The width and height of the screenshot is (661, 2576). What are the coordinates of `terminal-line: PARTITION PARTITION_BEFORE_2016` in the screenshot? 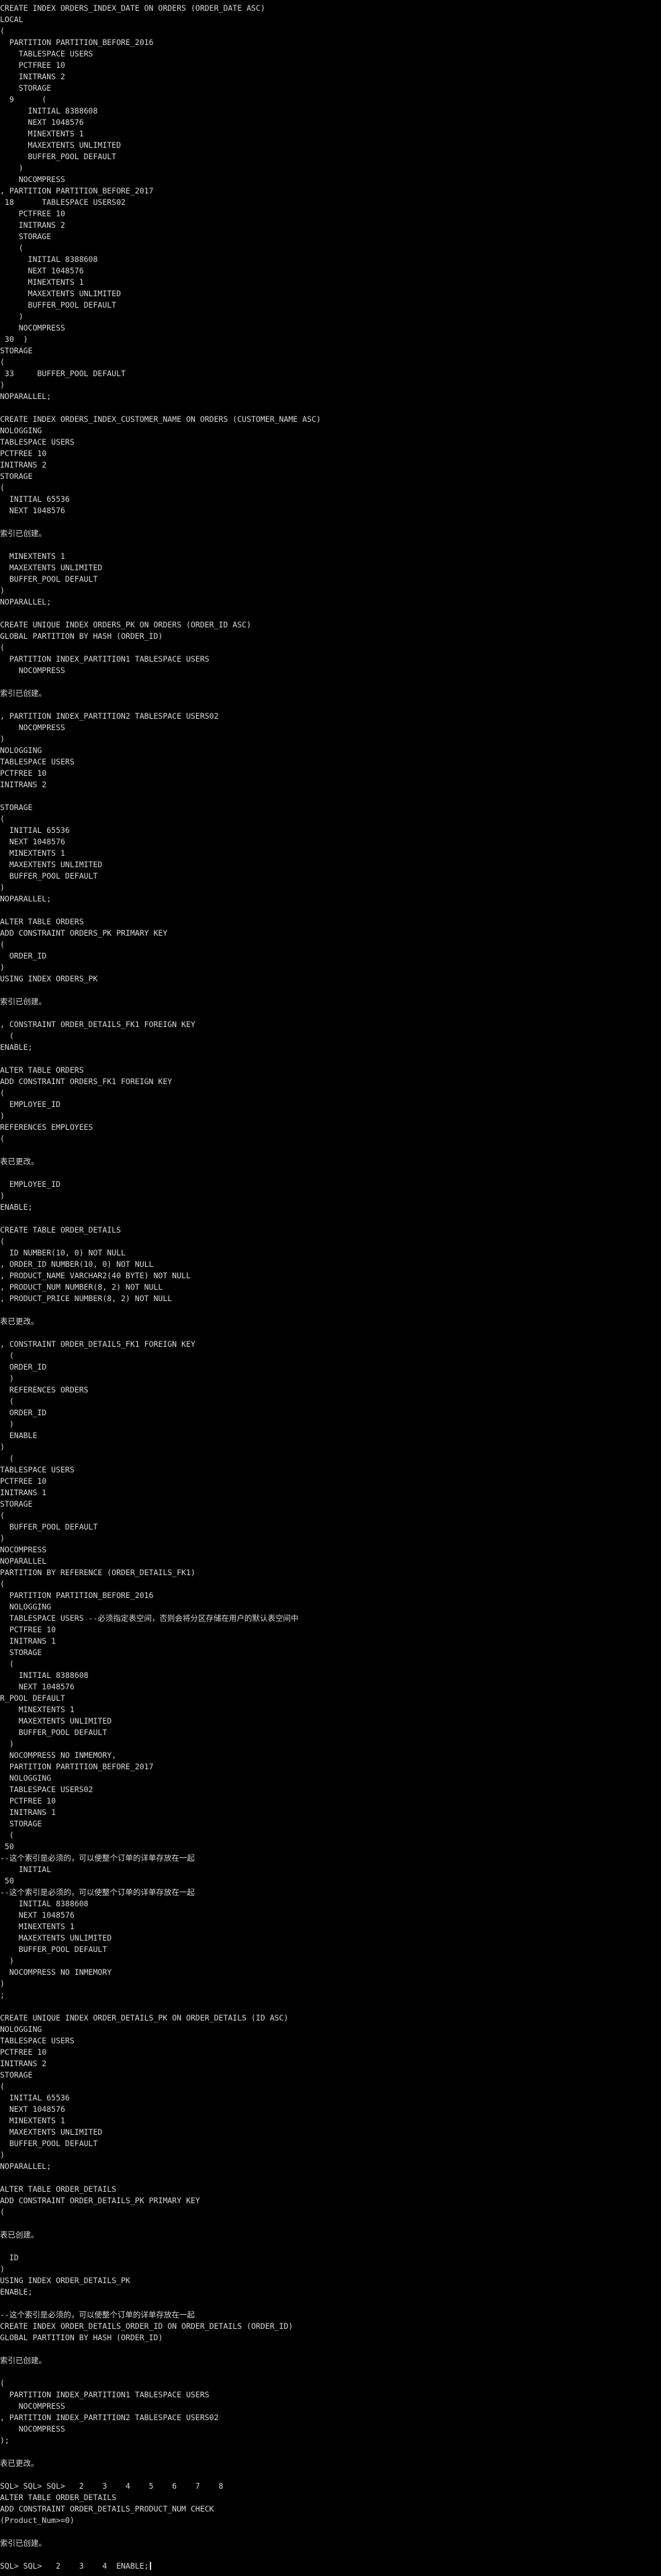 It's located at (77, 42).